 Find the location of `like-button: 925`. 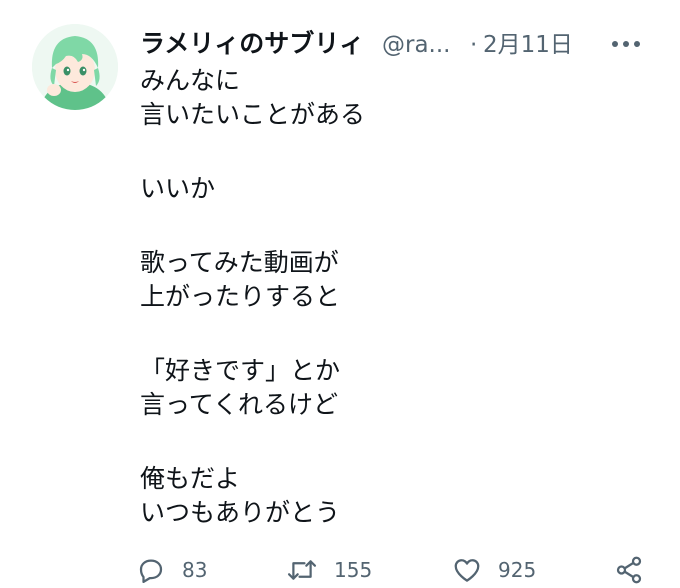

like-button: 925 is located at coordinates (494, 570).